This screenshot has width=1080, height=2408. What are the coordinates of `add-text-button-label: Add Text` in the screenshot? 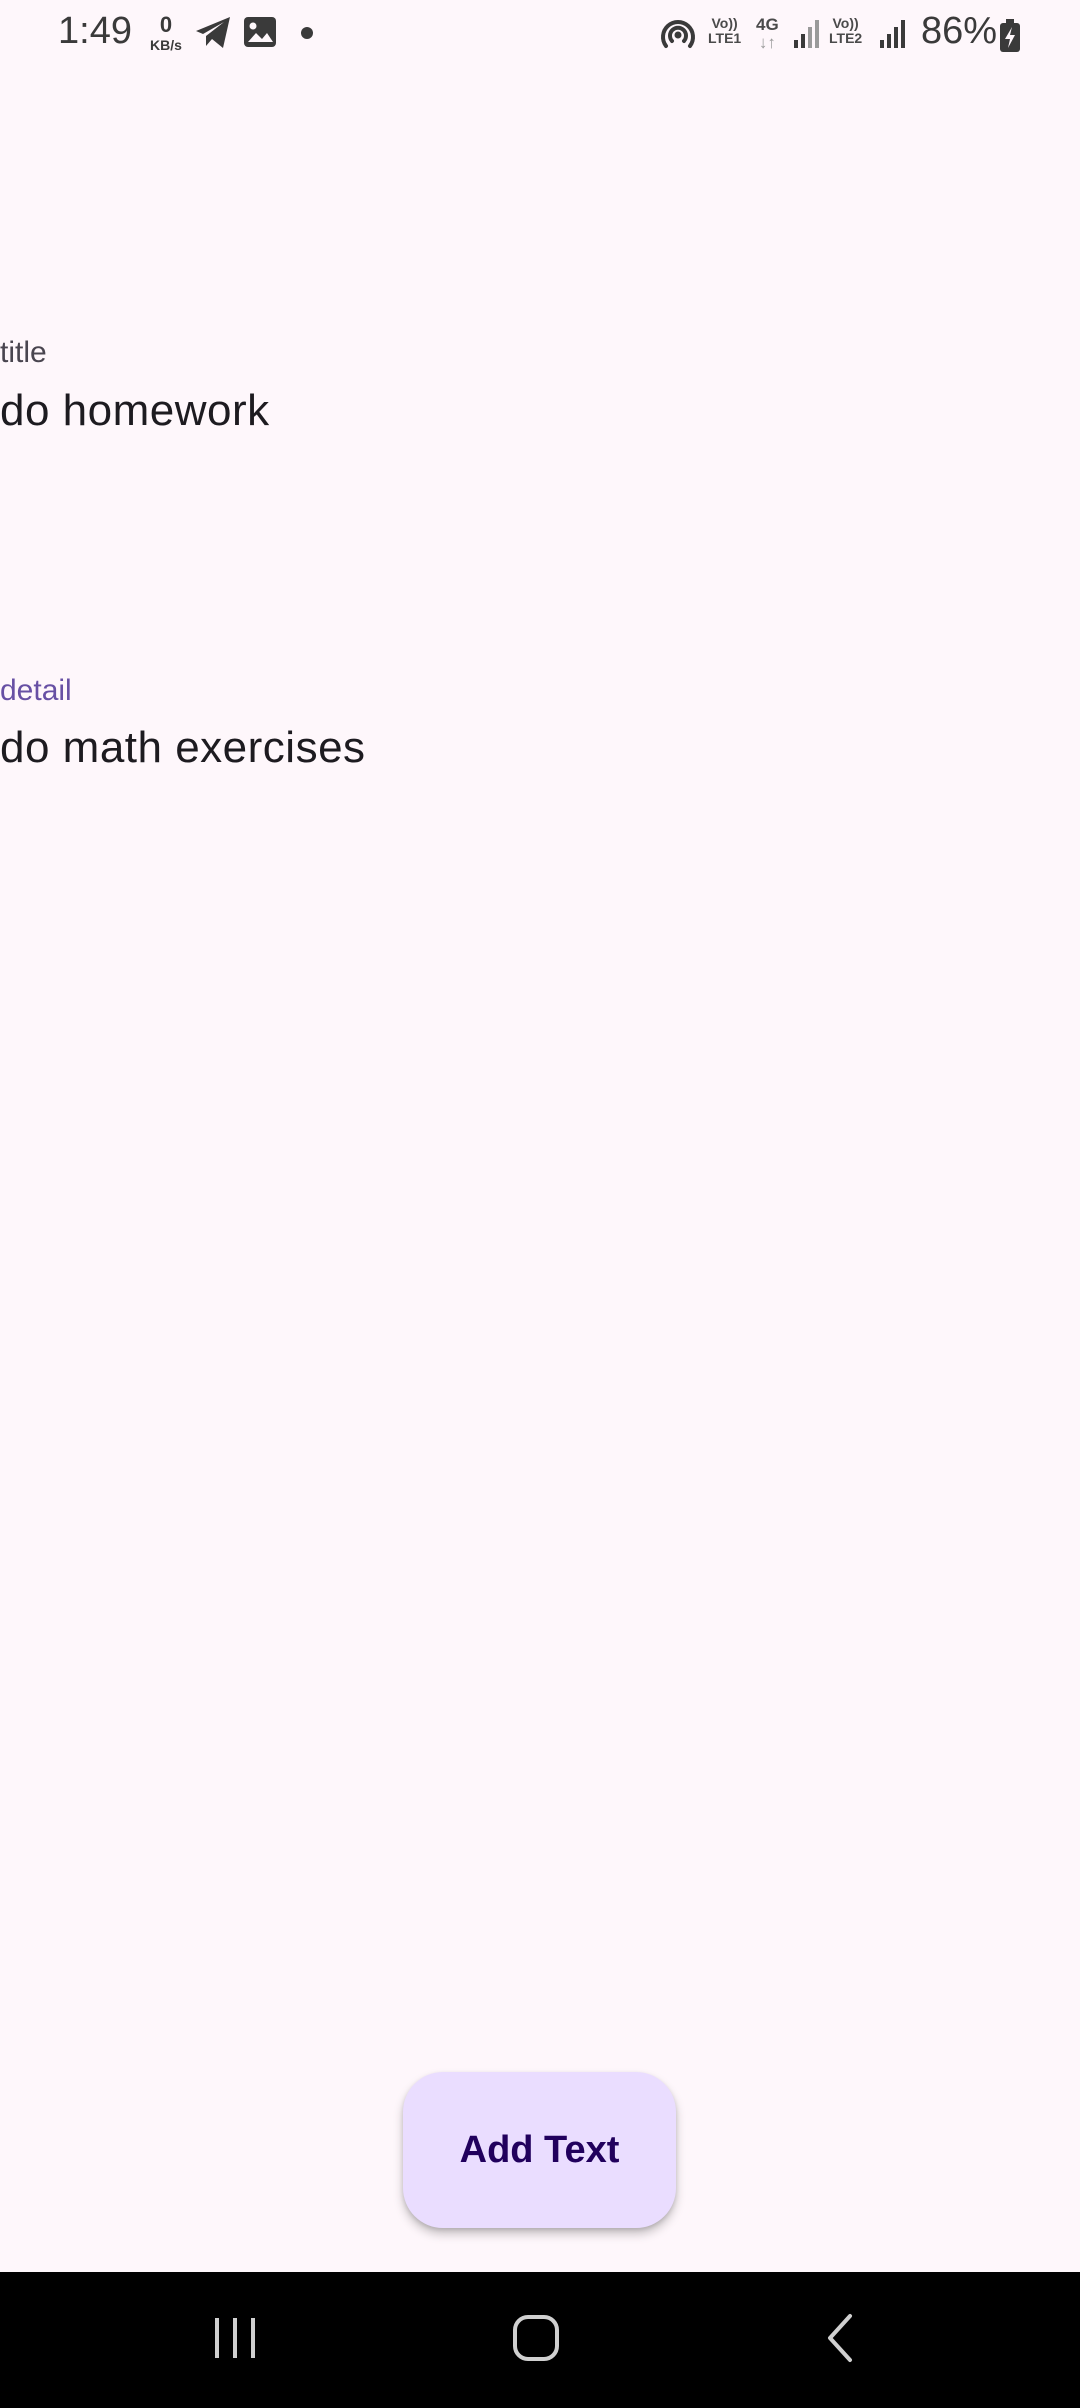 It's located at (539, 2149).